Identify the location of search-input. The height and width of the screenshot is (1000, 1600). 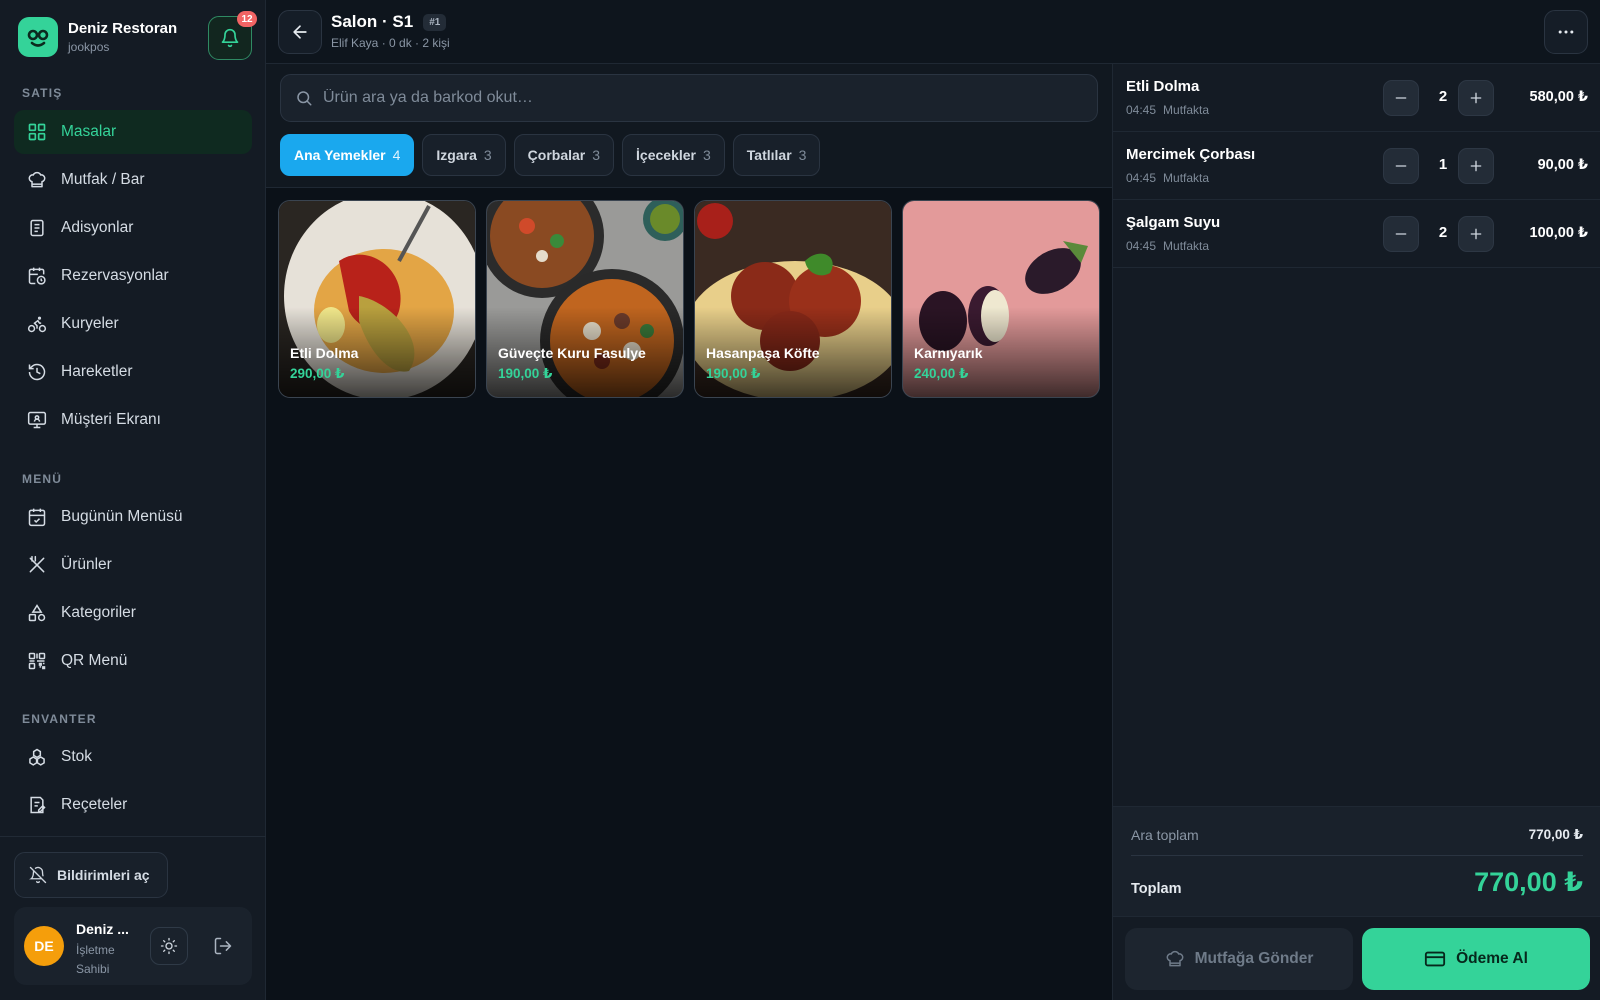
(673, 98).